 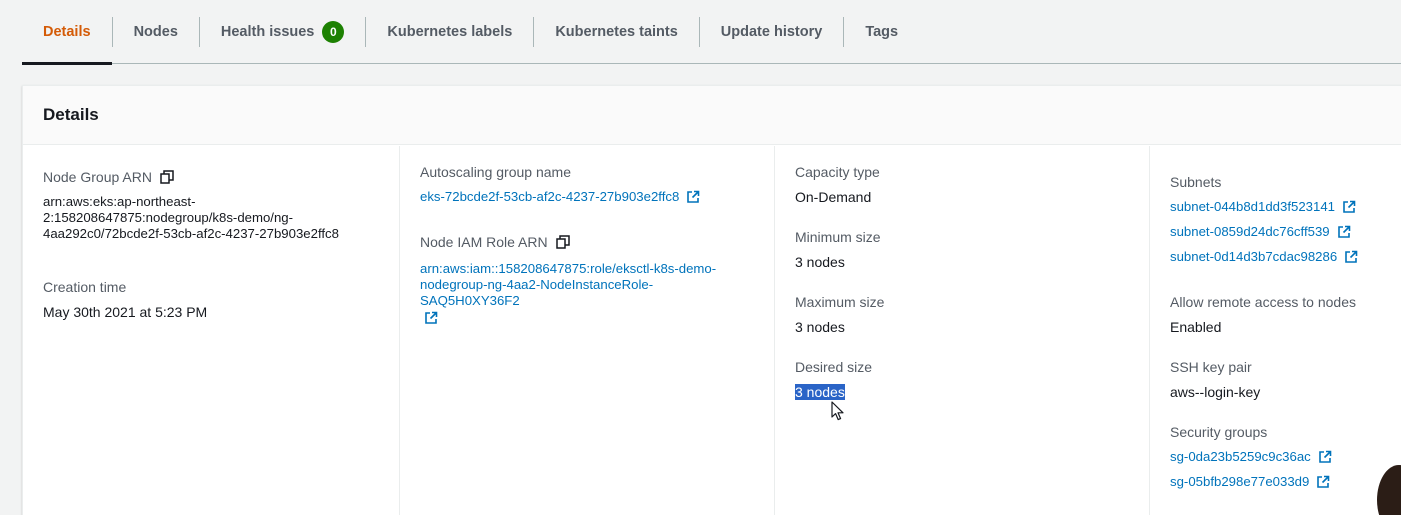 What do you see at coordinates (820, 392) in the screenshot?
I see `desired-size-value: 3 nodes` at bounding box center [820, 392].